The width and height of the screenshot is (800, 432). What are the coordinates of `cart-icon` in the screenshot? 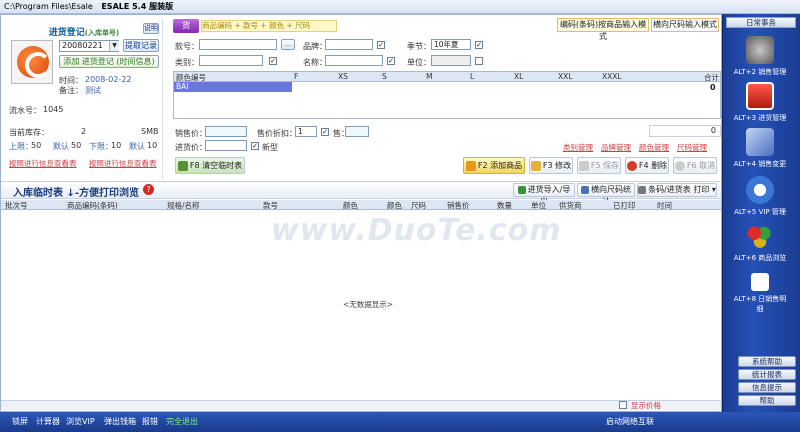 It's located at (760, 50).